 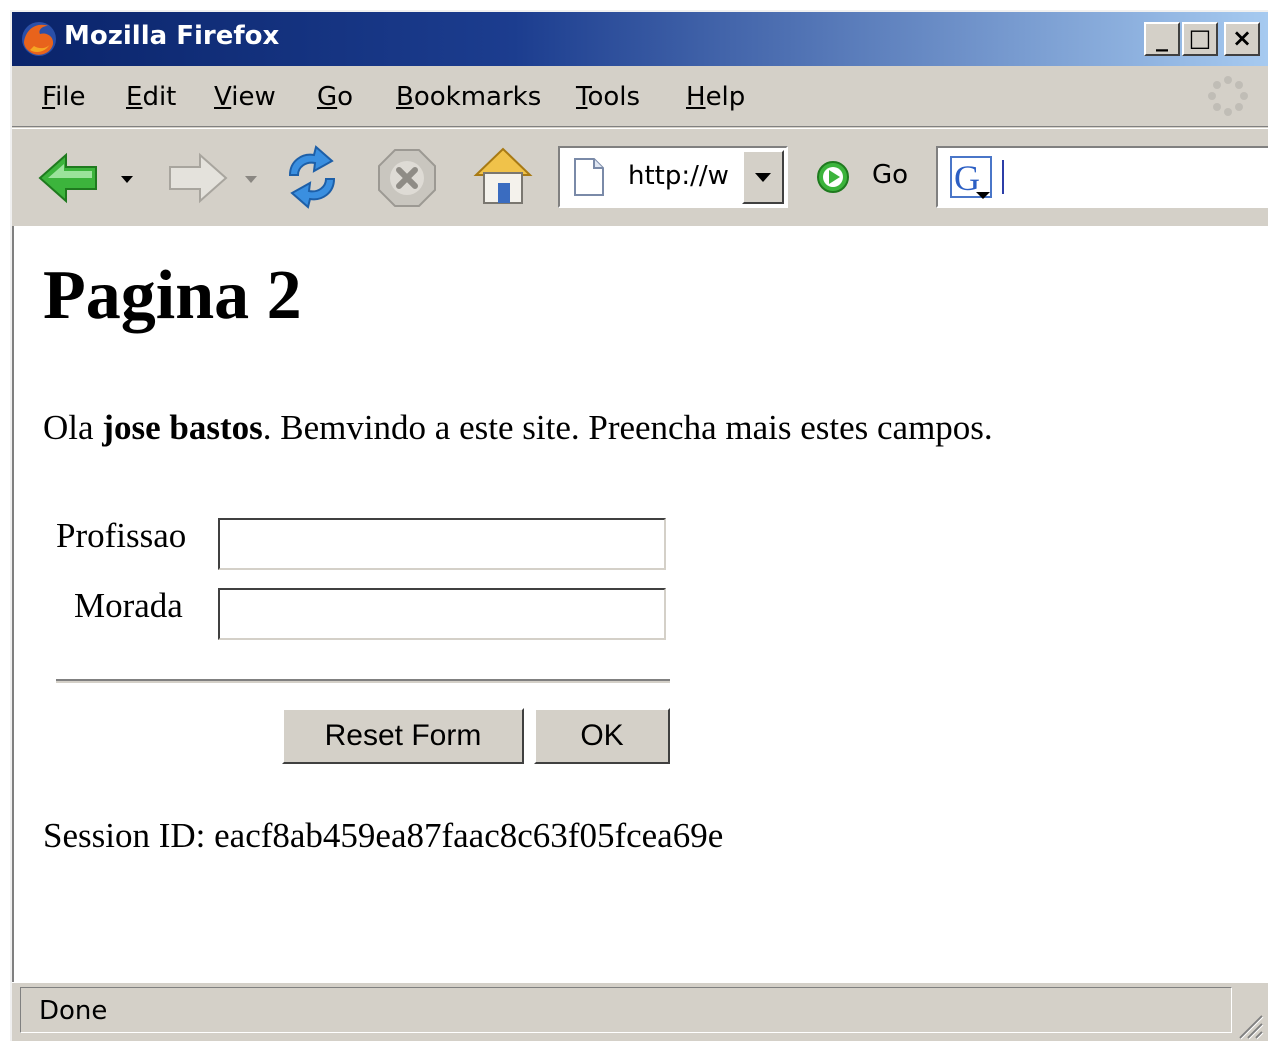 I want to click on menu-go: Go, so click(x=335, y=97).